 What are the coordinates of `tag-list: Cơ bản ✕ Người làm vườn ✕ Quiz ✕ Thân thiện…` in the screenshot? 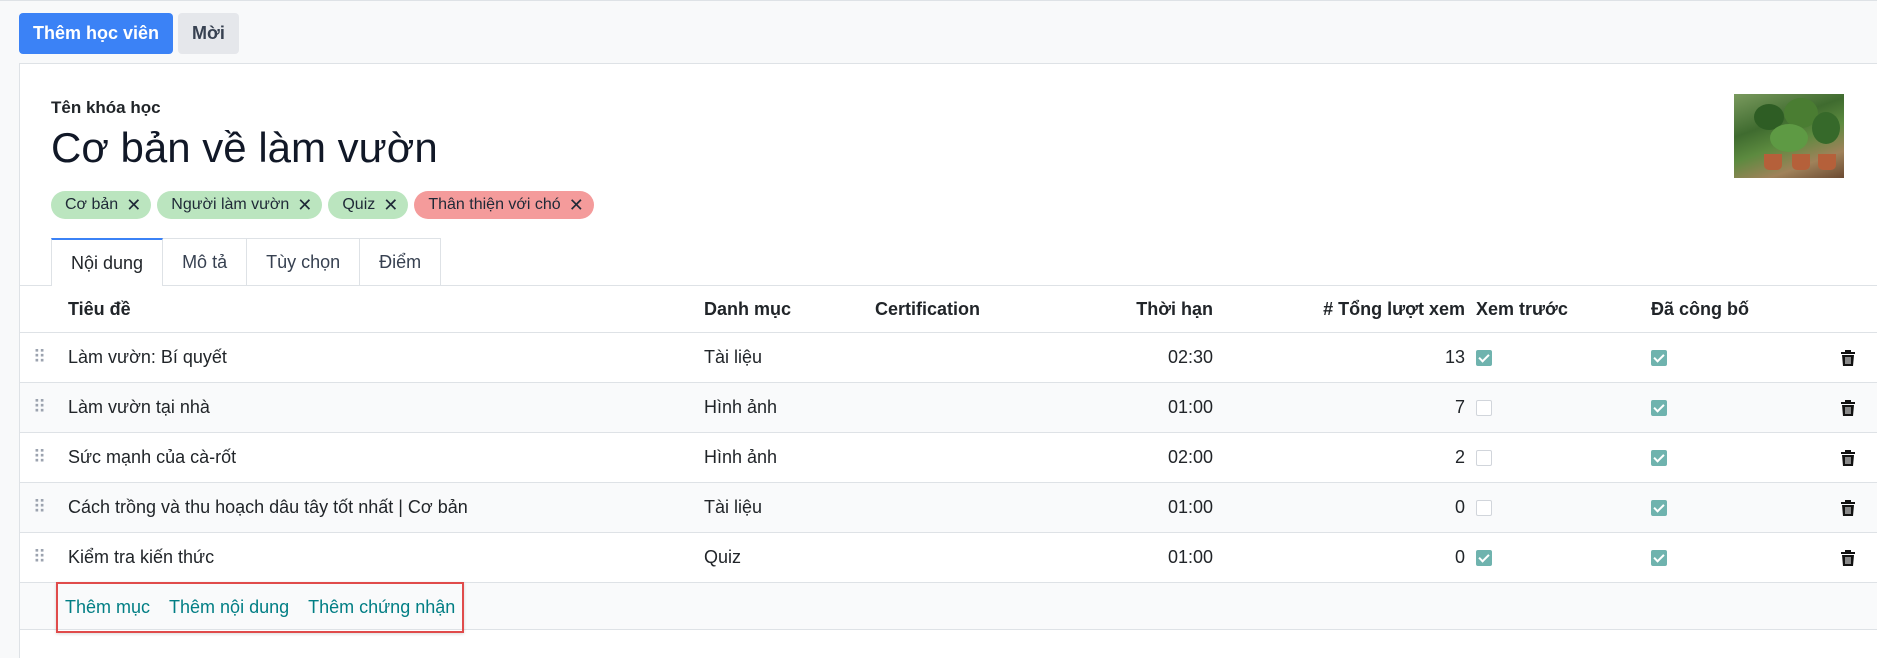 It's located at (322, 205).